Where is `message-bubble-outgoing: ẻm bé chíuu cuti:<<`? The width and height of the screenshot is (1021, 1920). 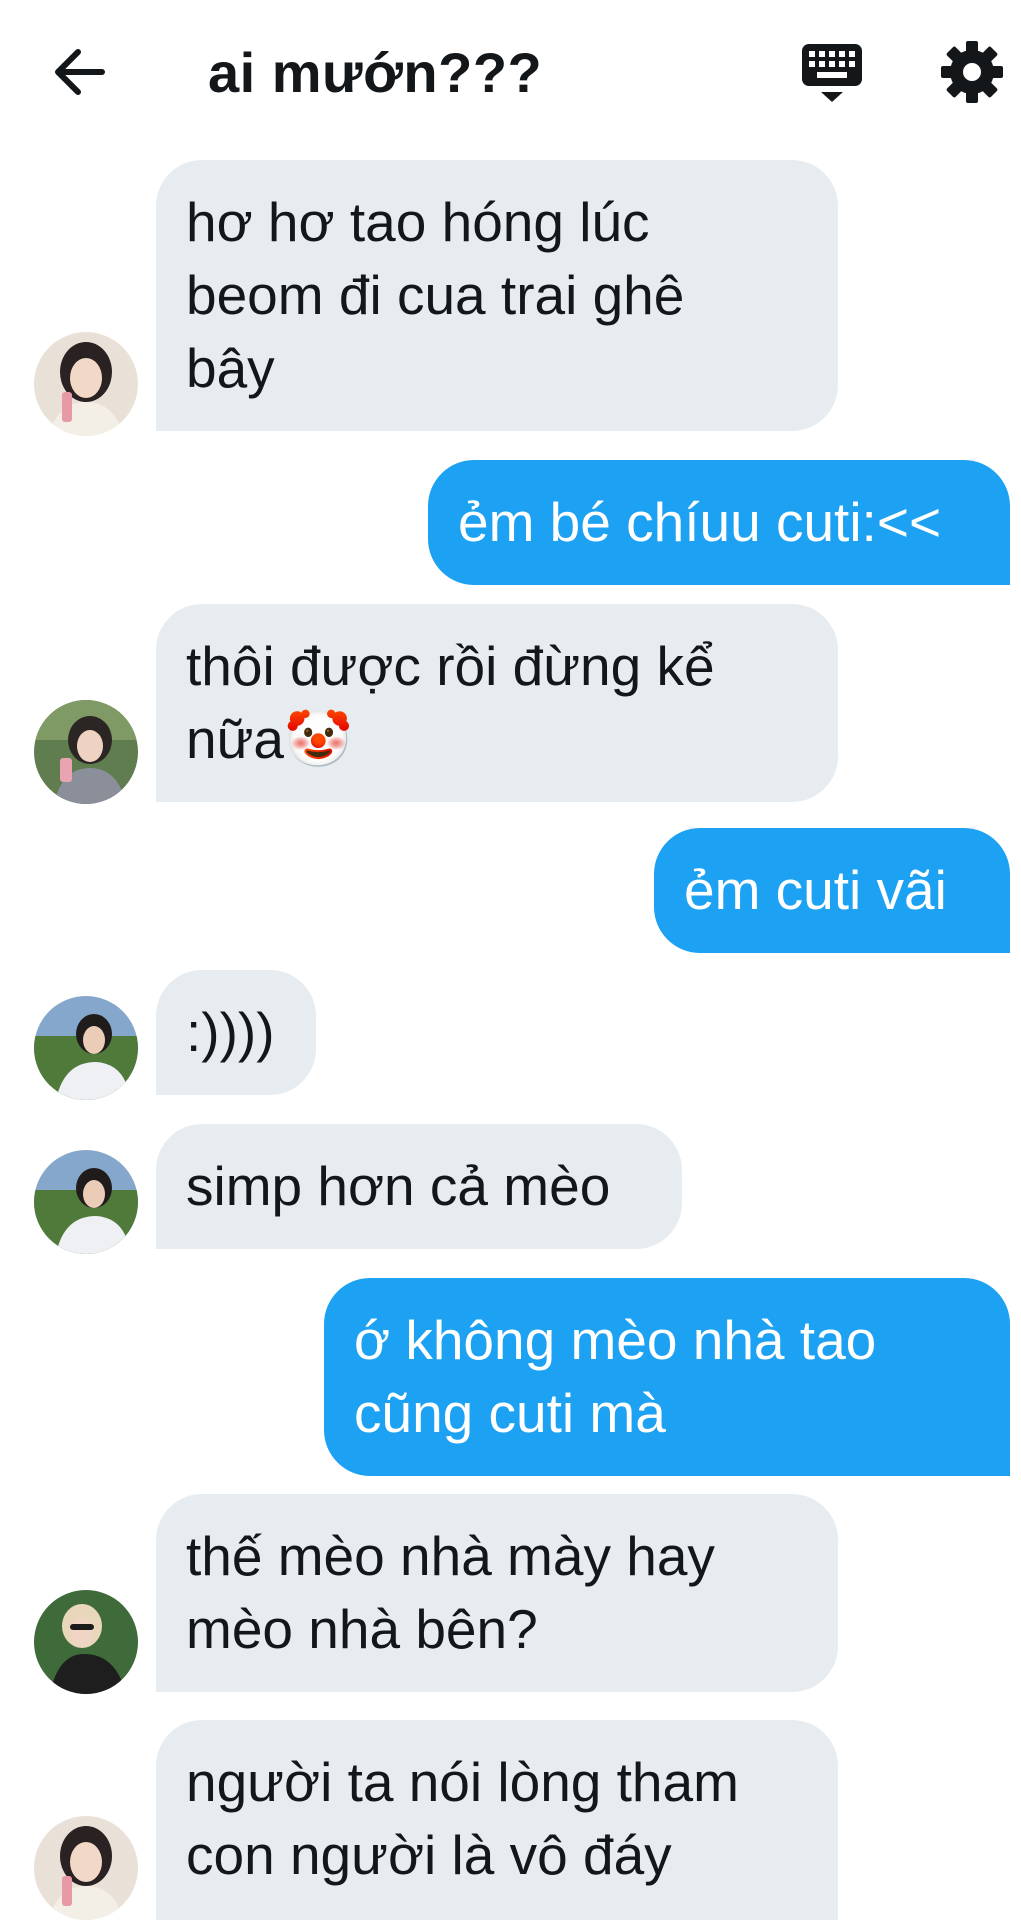 message-bubble-outgoing: ẻm bé chíuu cuti:<< is located at coordinates (719, 522).